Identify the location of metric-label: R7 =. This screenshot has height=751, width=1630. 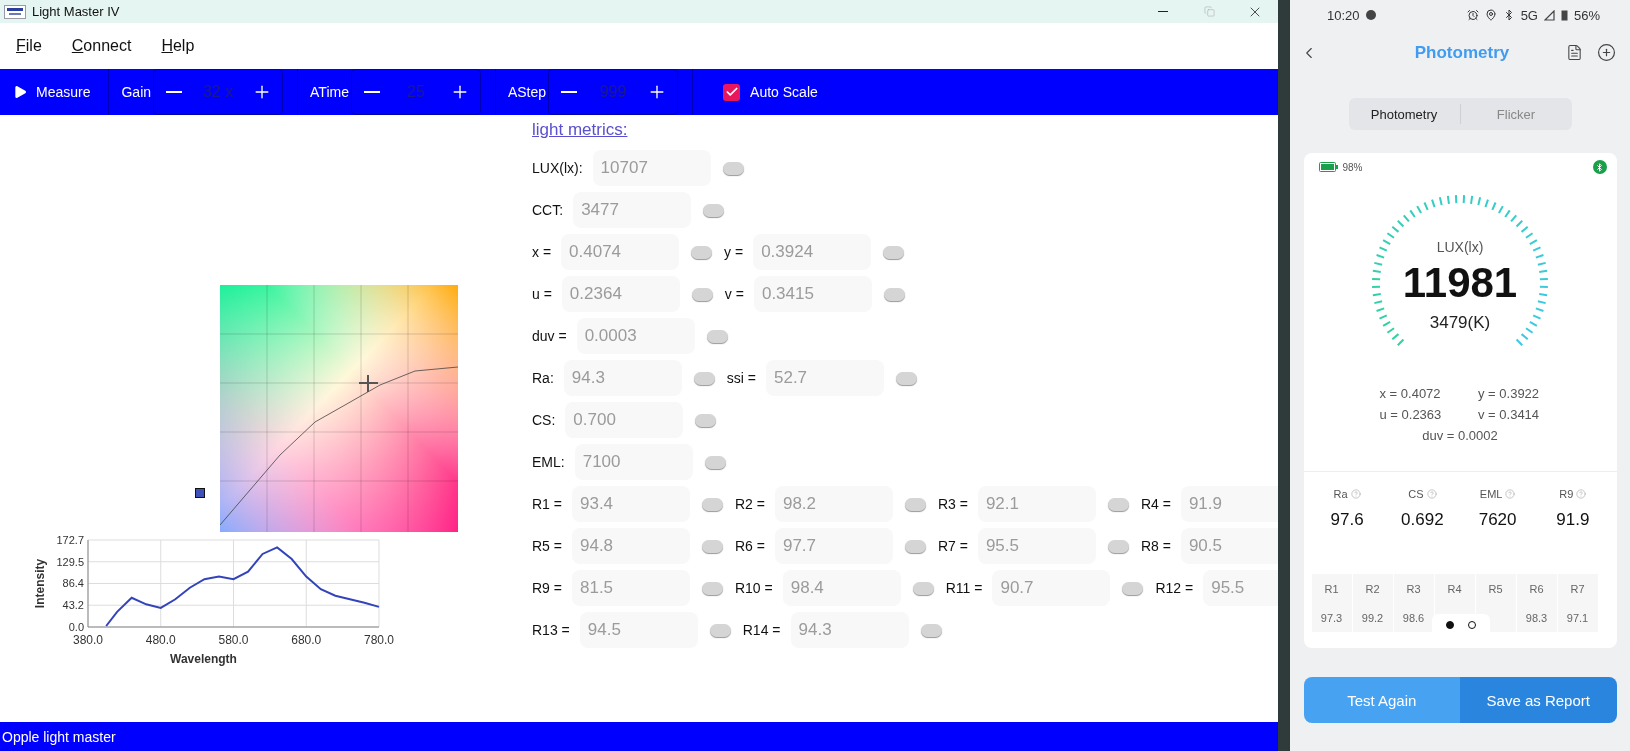
(952, 546).